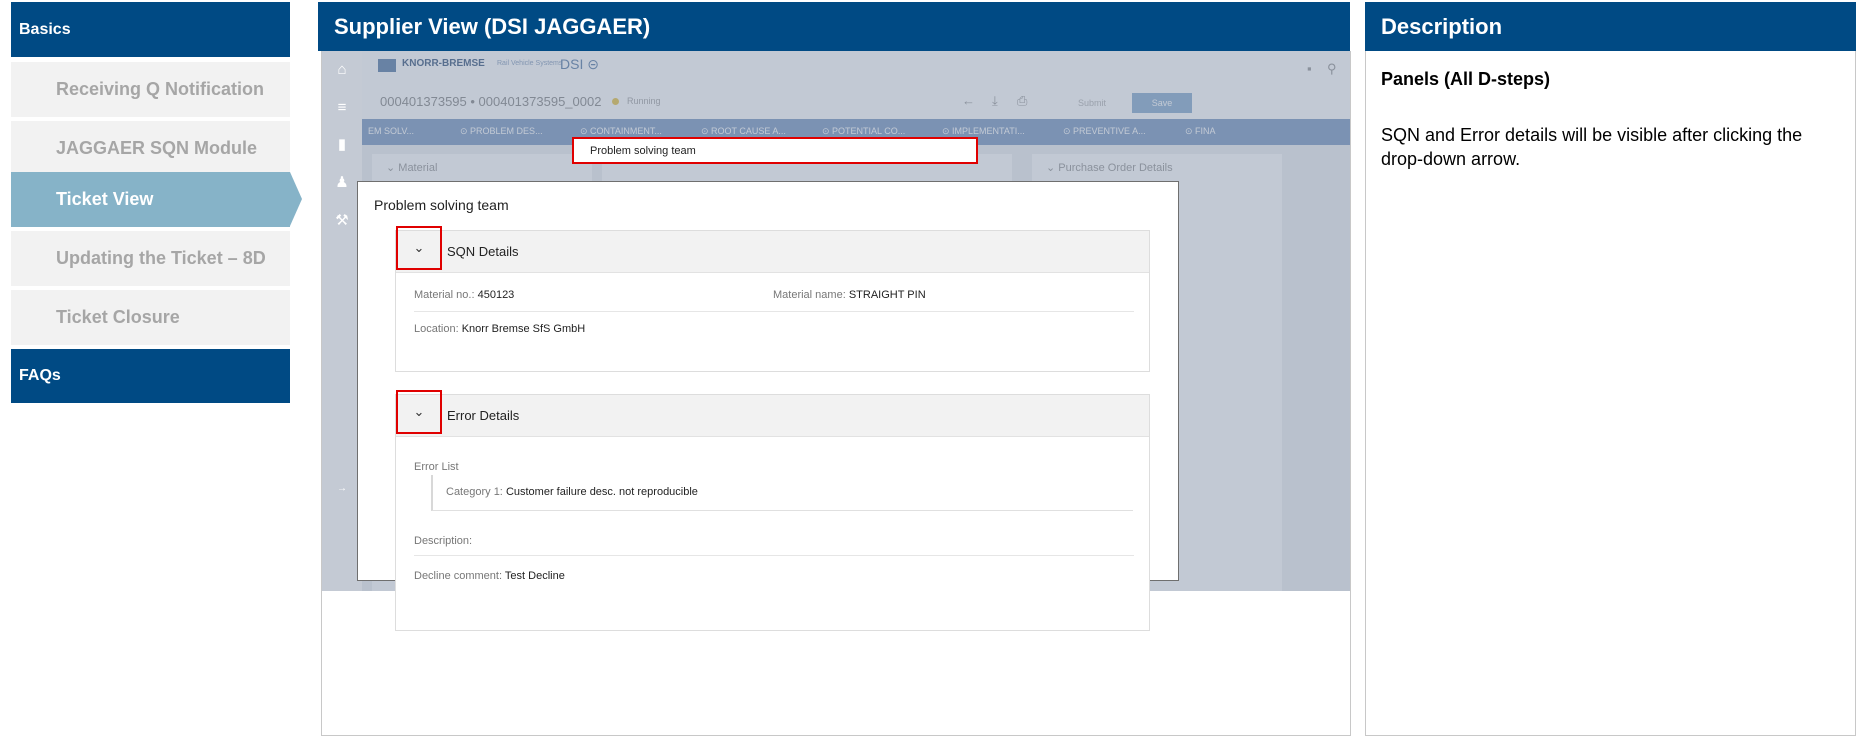  I want to click on nav-basics-header: Basics, so click(150, 29).